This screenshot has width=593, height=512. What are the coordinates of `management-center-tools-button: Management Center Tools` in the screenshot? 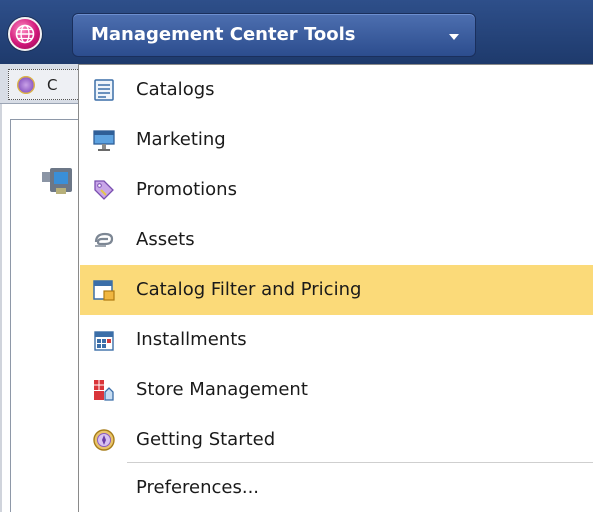 It's located at (274, 35).